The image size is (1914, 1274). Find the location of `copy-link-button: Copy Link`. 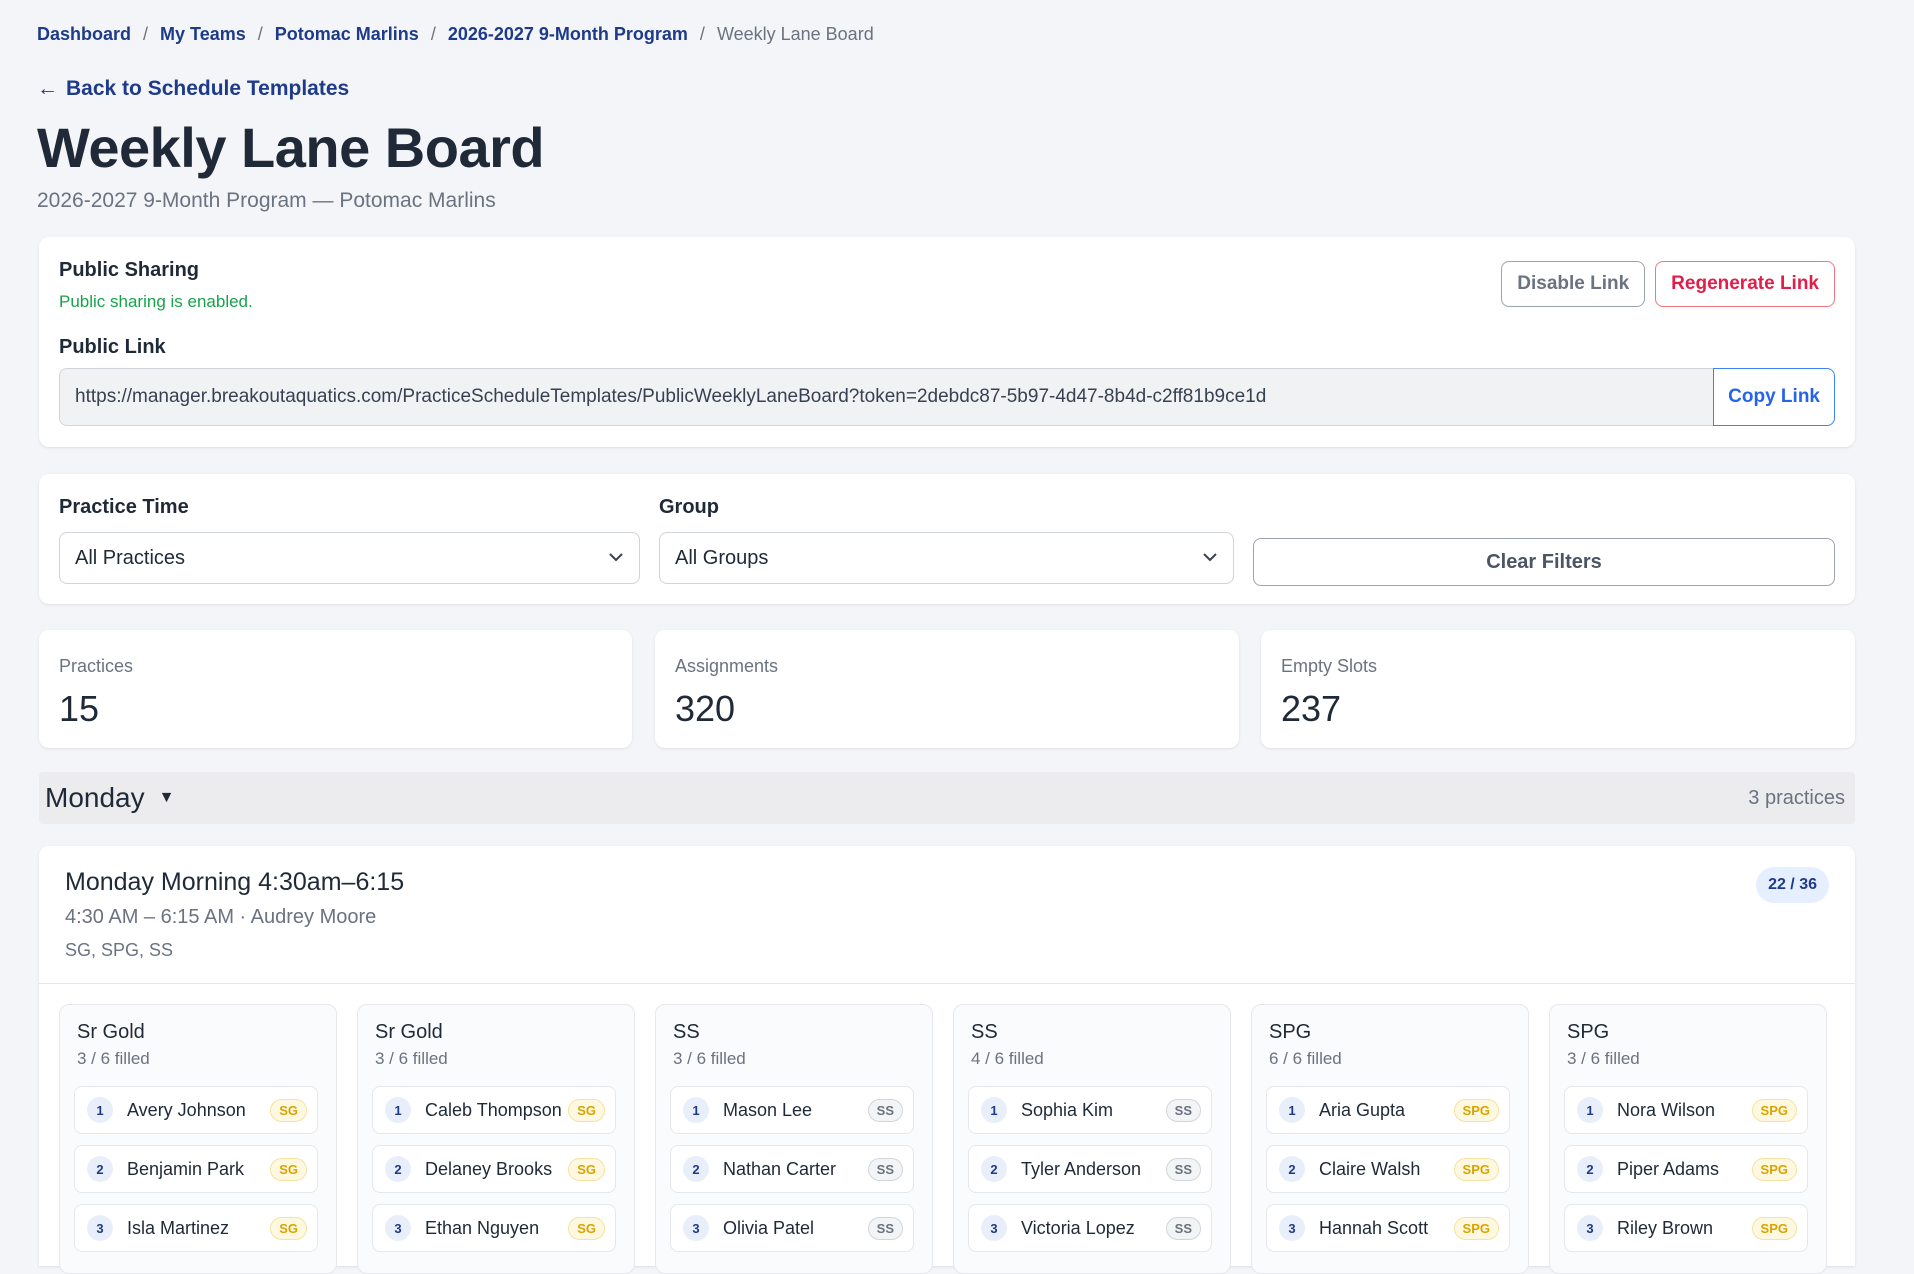

copy-link-button: Copy Link is located at coordinates (1774, 397).